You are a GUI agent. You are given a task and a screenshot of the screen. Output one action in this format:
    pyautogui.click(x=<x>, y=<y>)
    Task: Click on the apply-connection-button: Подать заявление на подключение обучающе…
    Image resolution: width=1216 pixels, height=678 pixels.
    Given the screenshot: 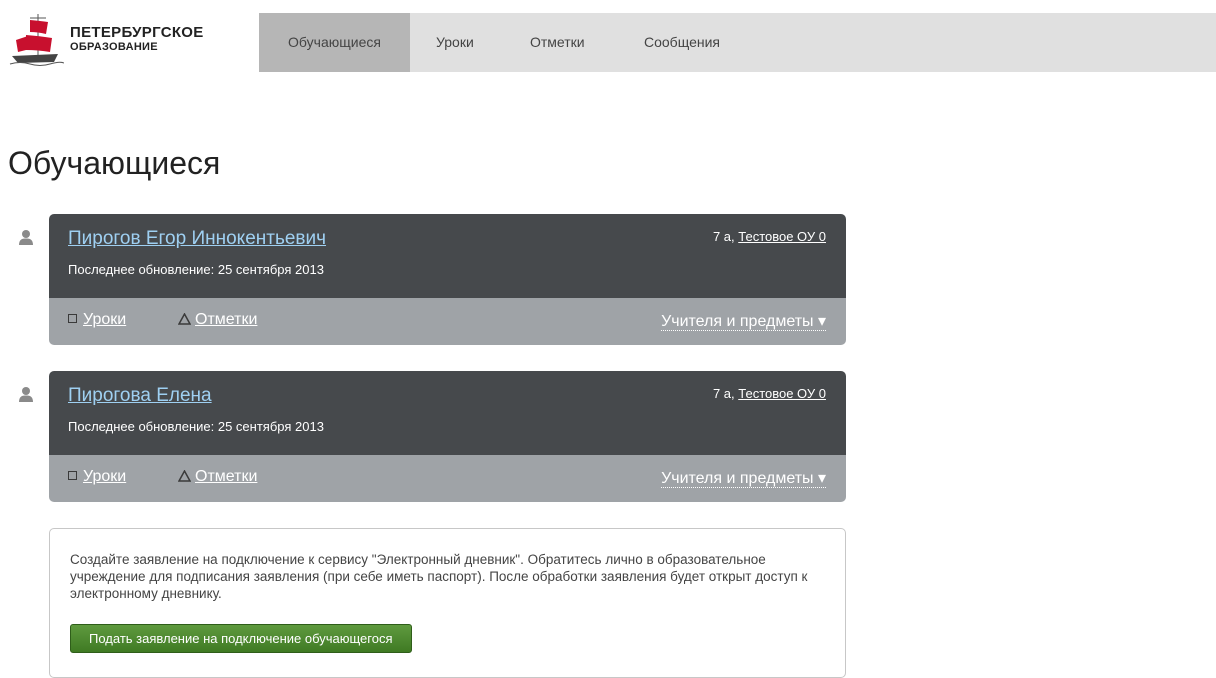 What is the action you would take?
    pyautogui.click(x=241, y=638)
    